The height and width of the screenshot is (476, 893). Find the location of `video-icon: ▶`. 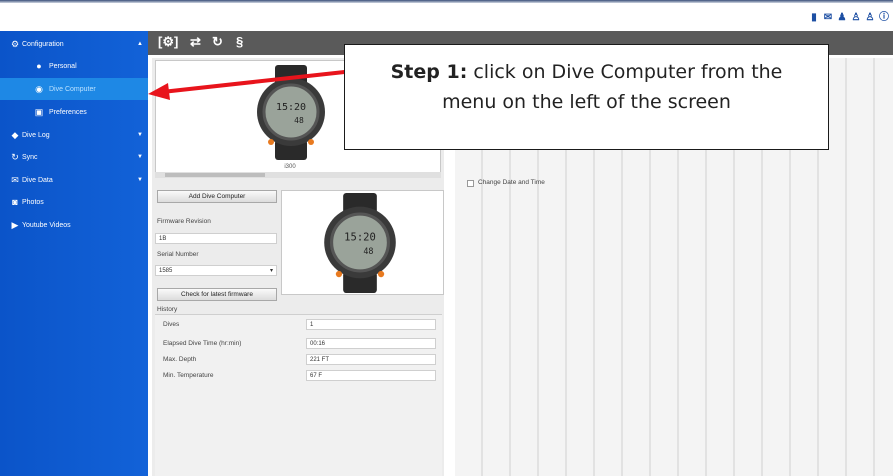

video-icon: ▶ is located at coordinates (15, 224).